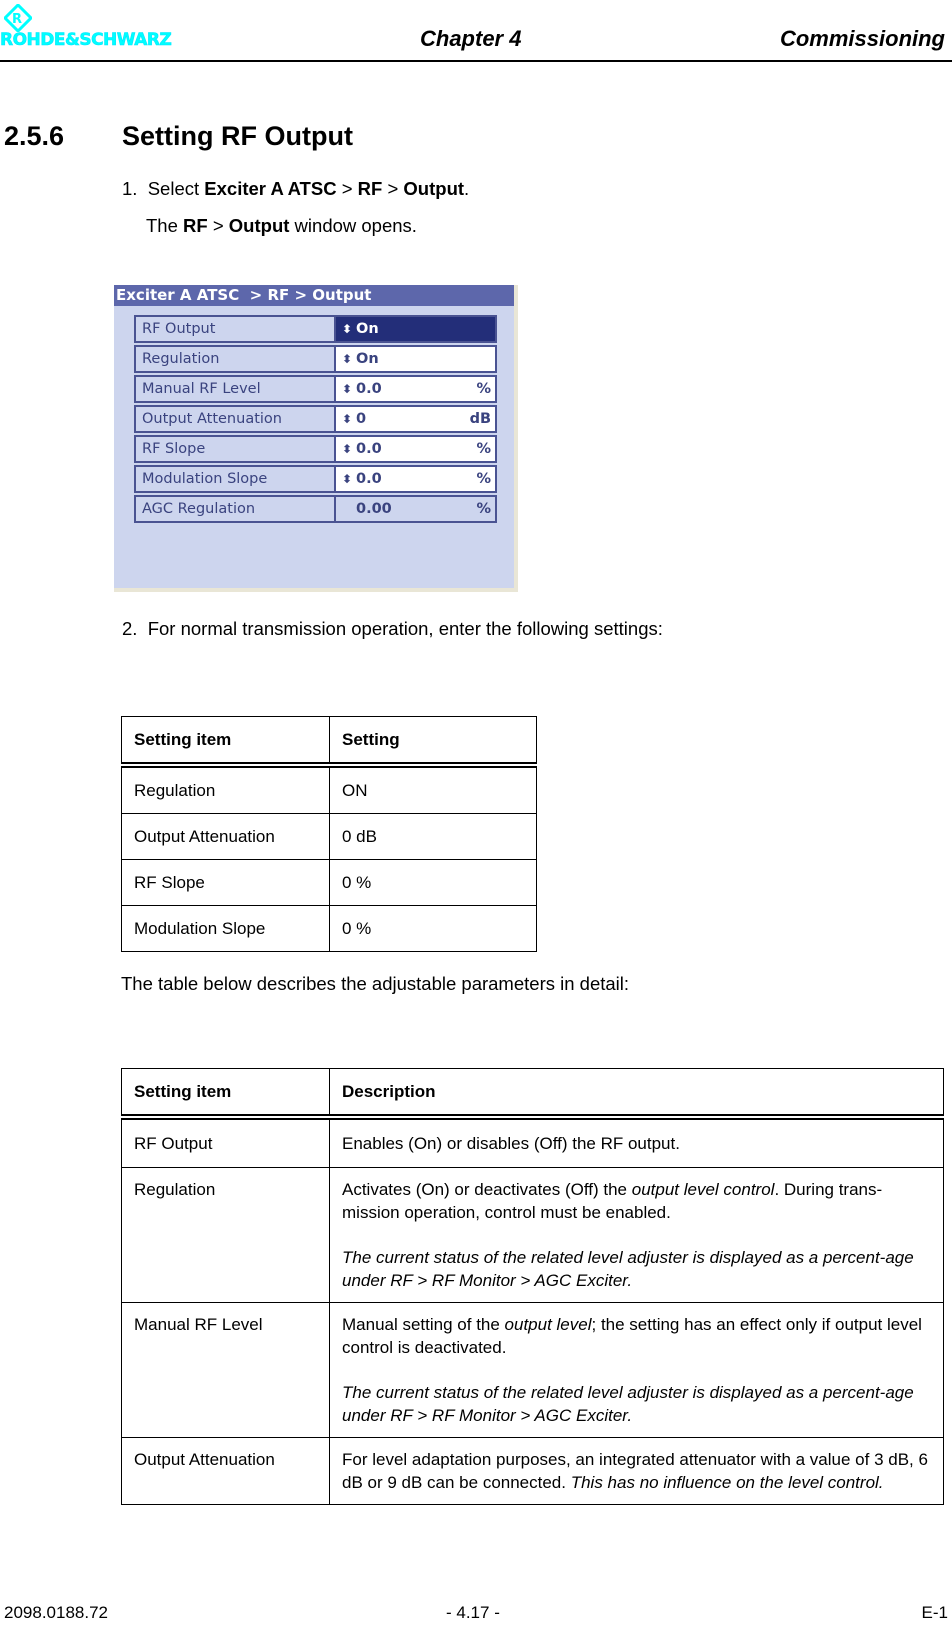 The width and height of the screenshot is (952, 1629). Describe the element at coordinates (235, 479) in the screenshot. I see `param-label: Modulation Slope` at that location.